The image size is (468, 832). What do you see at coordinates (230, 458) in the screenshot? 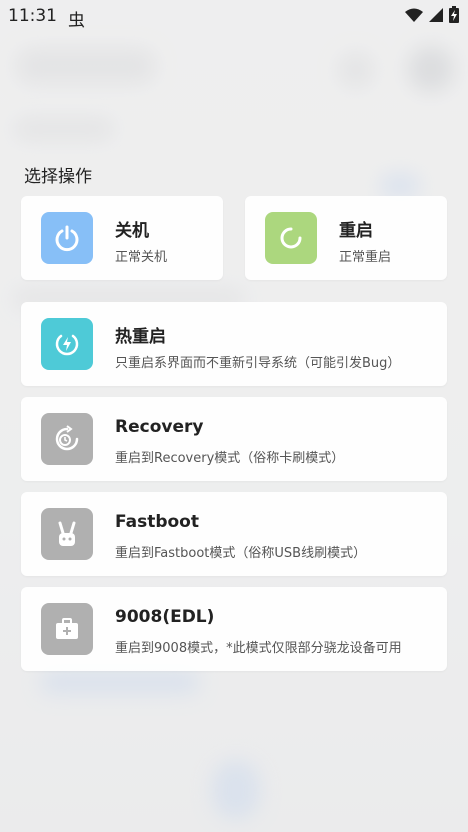
I see `option-subtitle: 重启到Recovery模式（俗称卡刷模式）` at bounding box center [230, 458].